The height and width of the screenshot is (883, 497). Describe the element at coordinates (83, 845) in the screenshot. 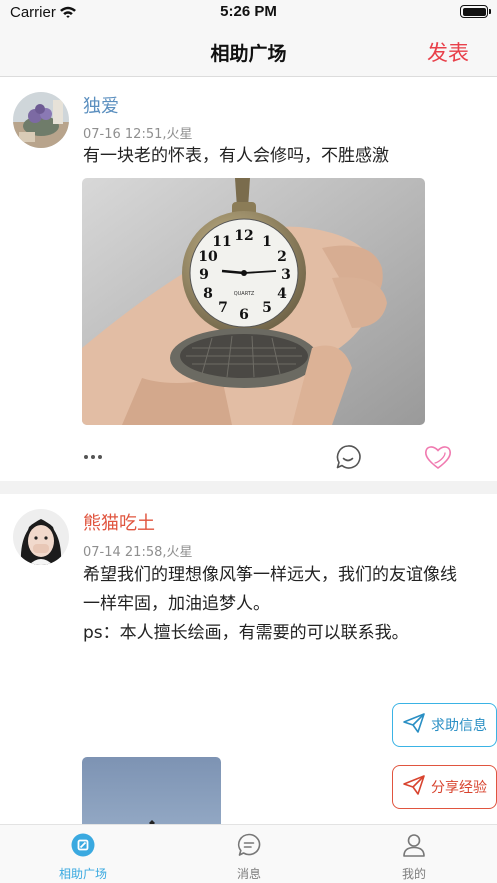

I see `compass-icon` at that location.